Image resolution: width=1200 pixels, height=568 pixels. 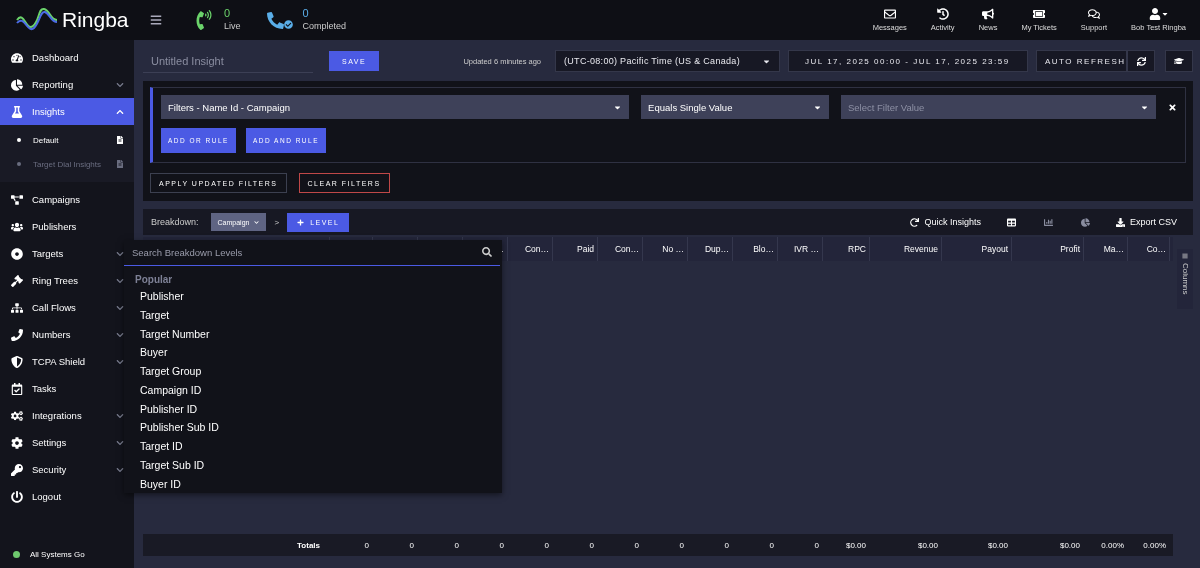 I want to click on calendar-check-icon, so click(x=17, y=388).